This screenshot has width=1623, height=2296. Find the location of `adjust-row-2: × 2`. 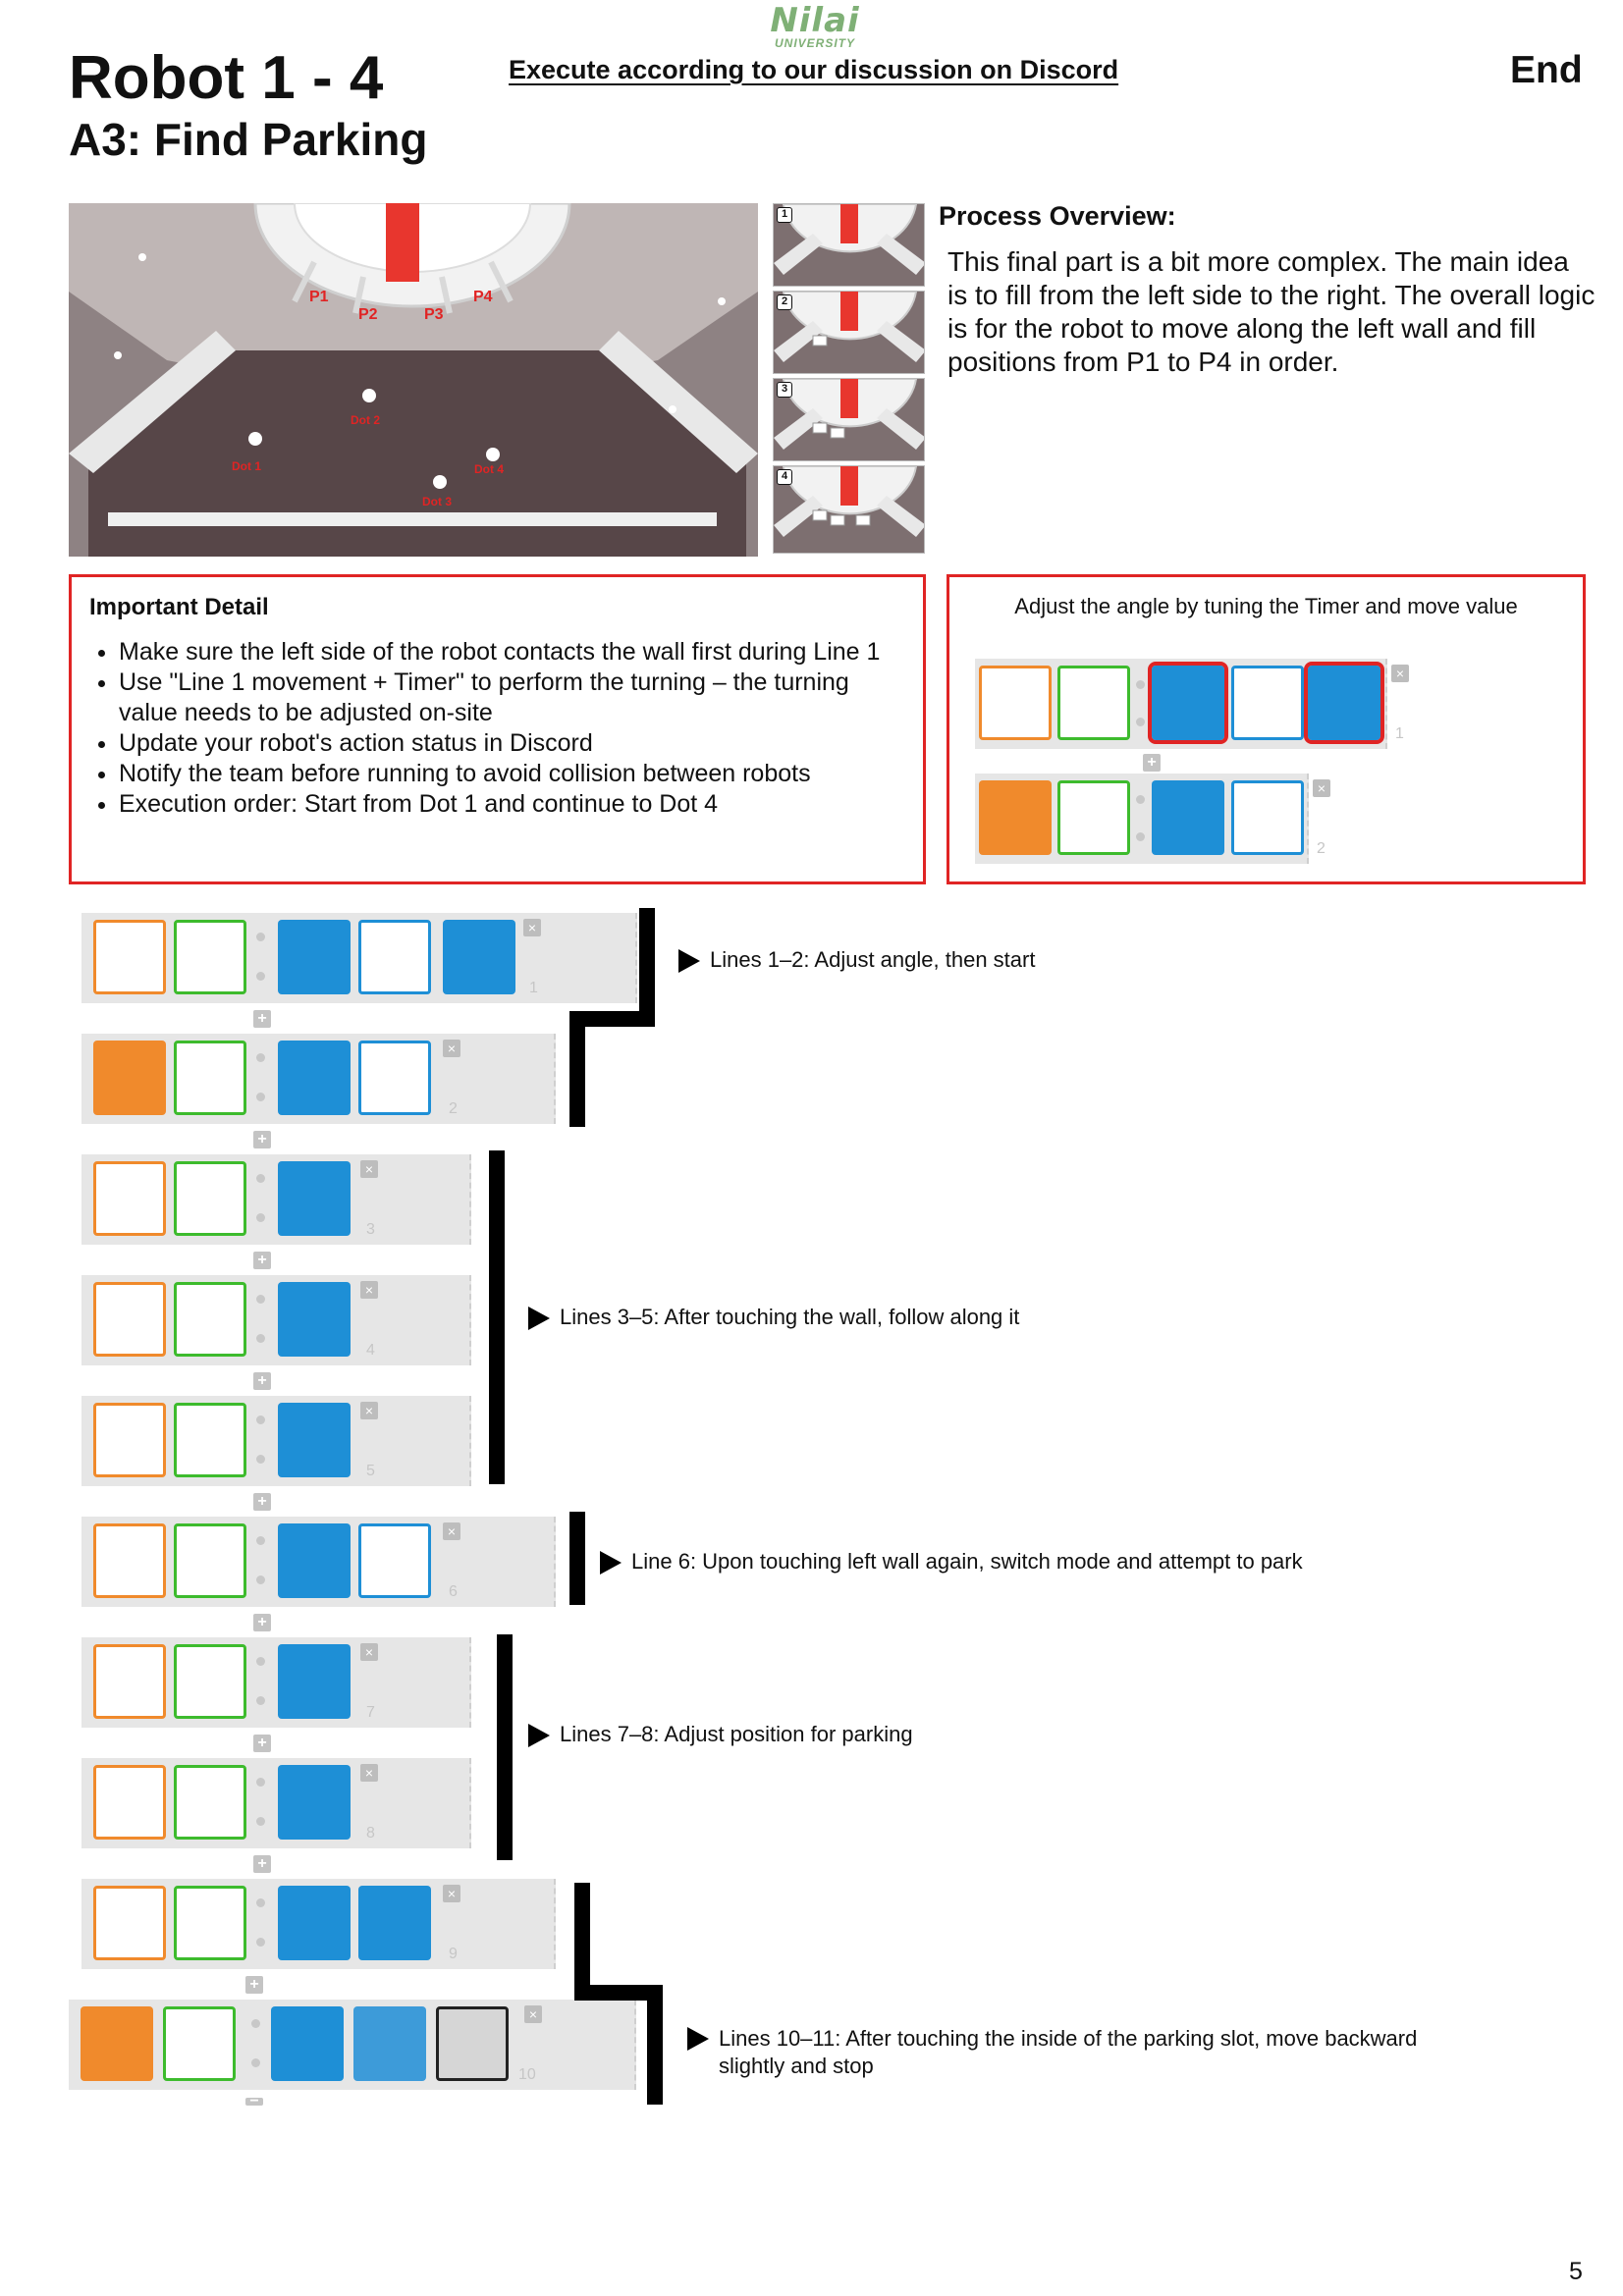

adjust-row-2: × 2 is located at coordinates (1152, 819).